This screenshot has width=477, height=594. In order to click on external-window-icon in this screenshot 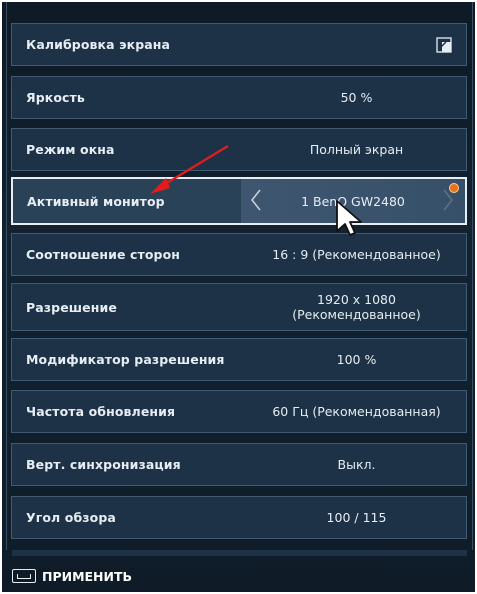, I will do `click(444, 45)`.